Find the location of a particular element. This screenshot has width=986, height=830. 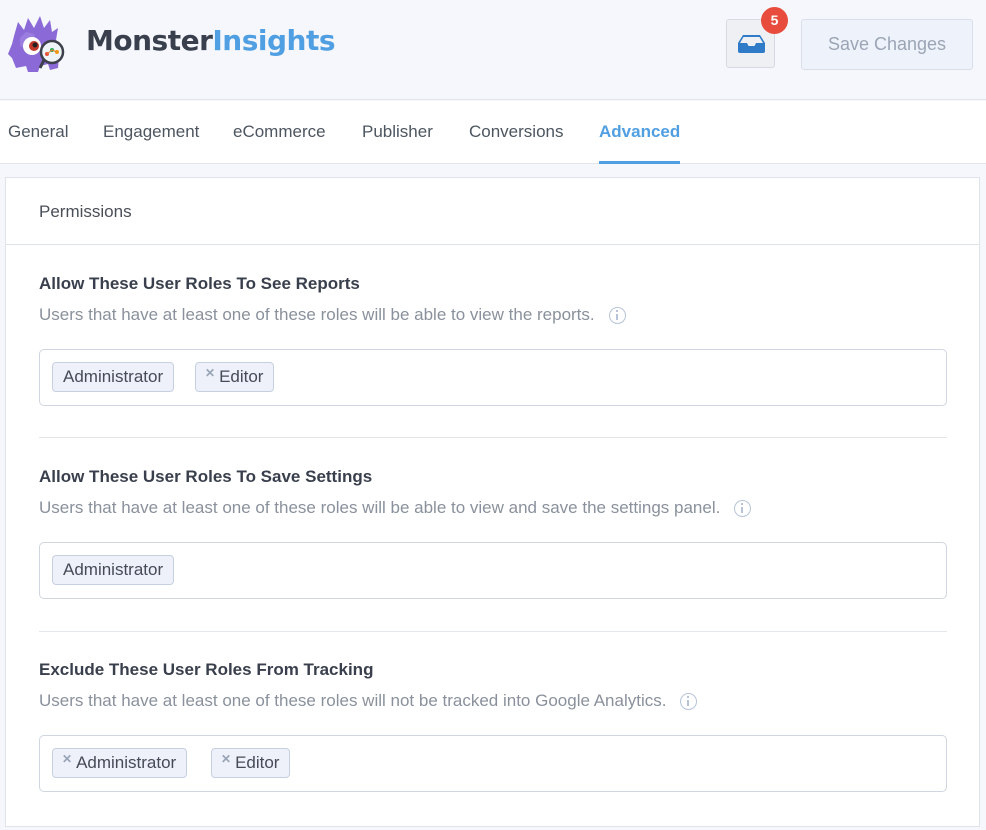

see-reports-roles-select: Administrator ✕ Editor is located at coordinates (493, 377).